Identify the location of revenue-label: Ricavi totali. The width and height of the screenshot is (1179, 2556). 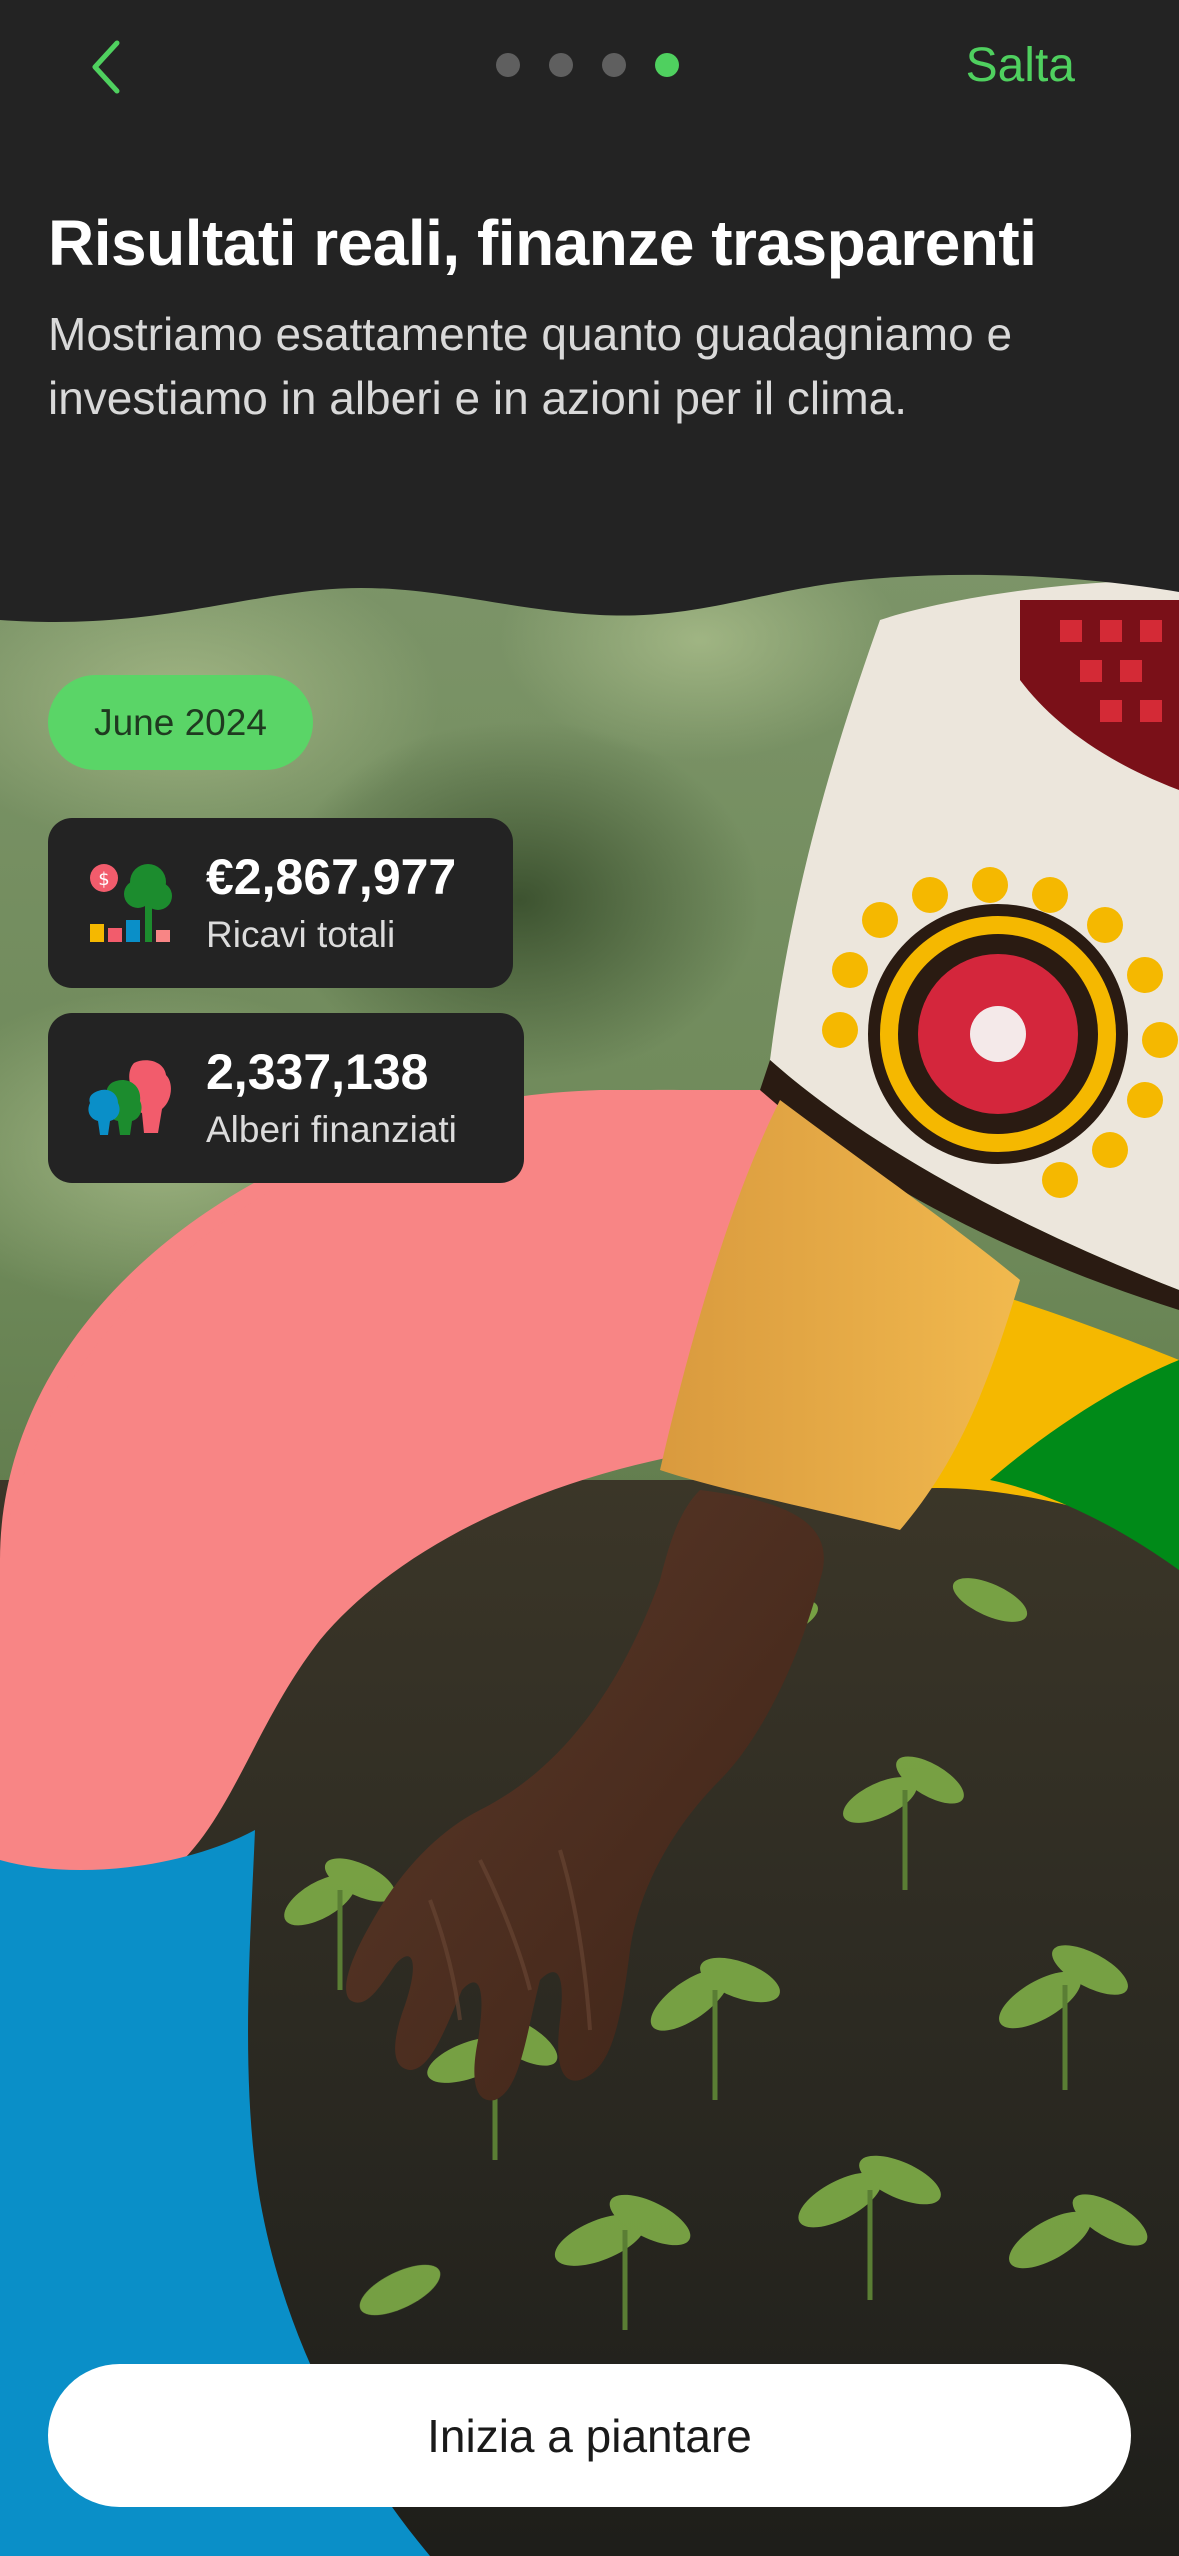
(301, 934).